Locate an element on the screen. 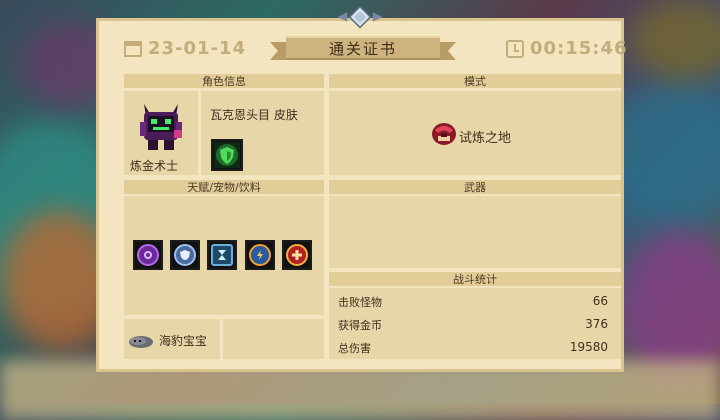 Image resolution: width=720 pixels, height=420 pixels. date-display: 23-01-14 is located at coordinates (185, 48).